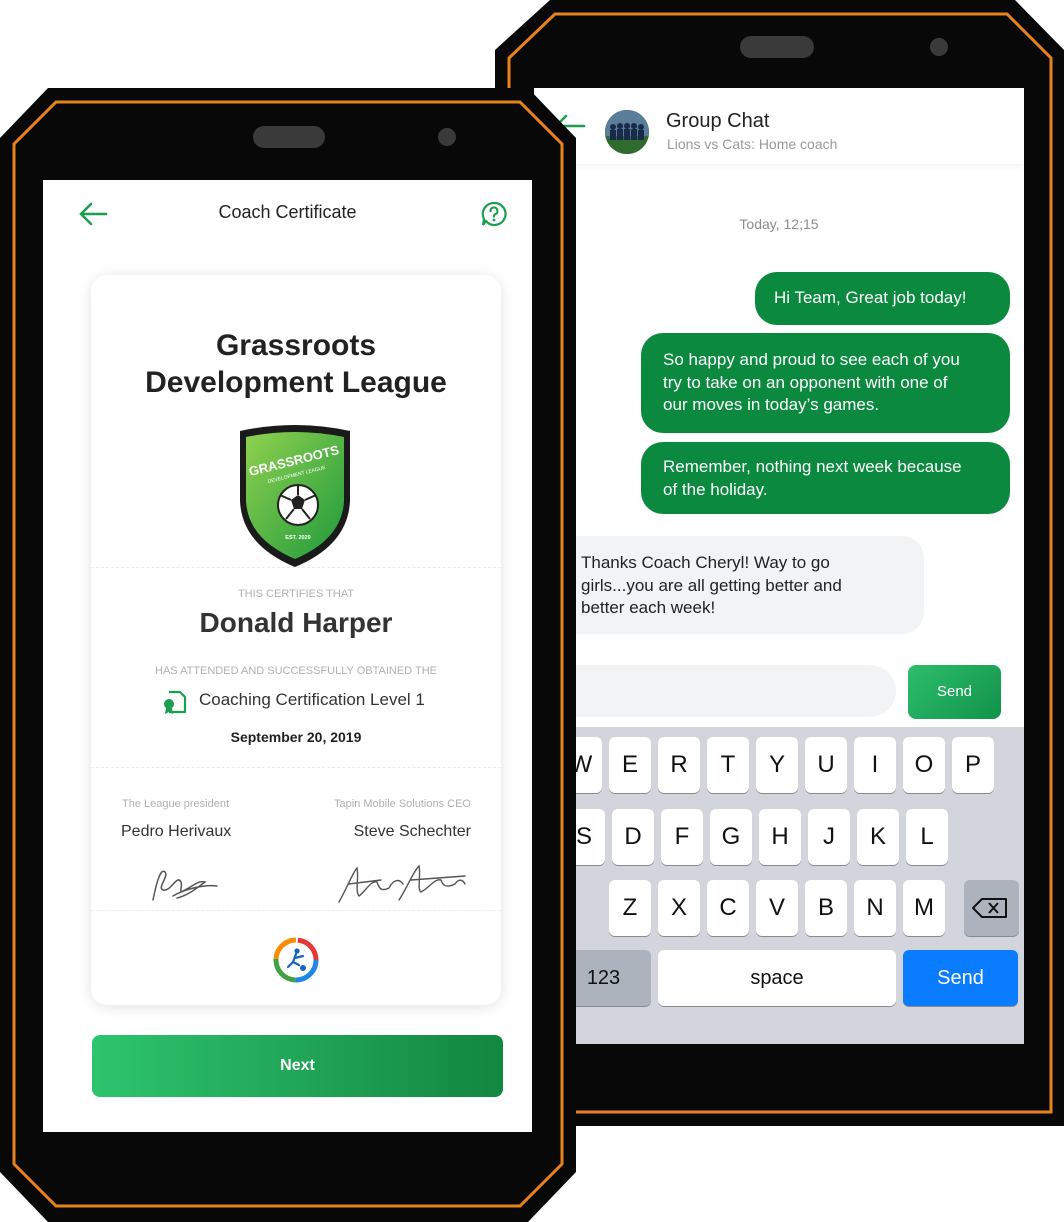  I want to click on top-bar: Coach Certificate, so click(287, 215).